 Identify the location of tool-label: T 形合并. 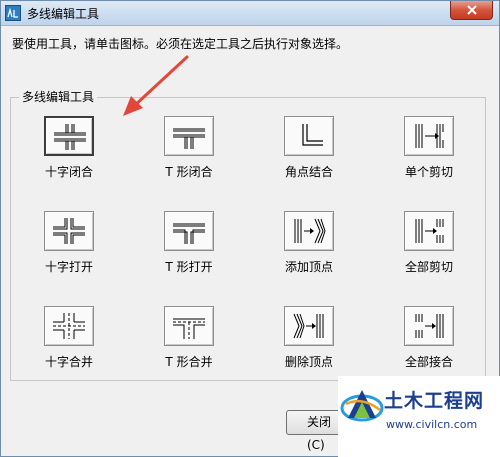
(189, 362).